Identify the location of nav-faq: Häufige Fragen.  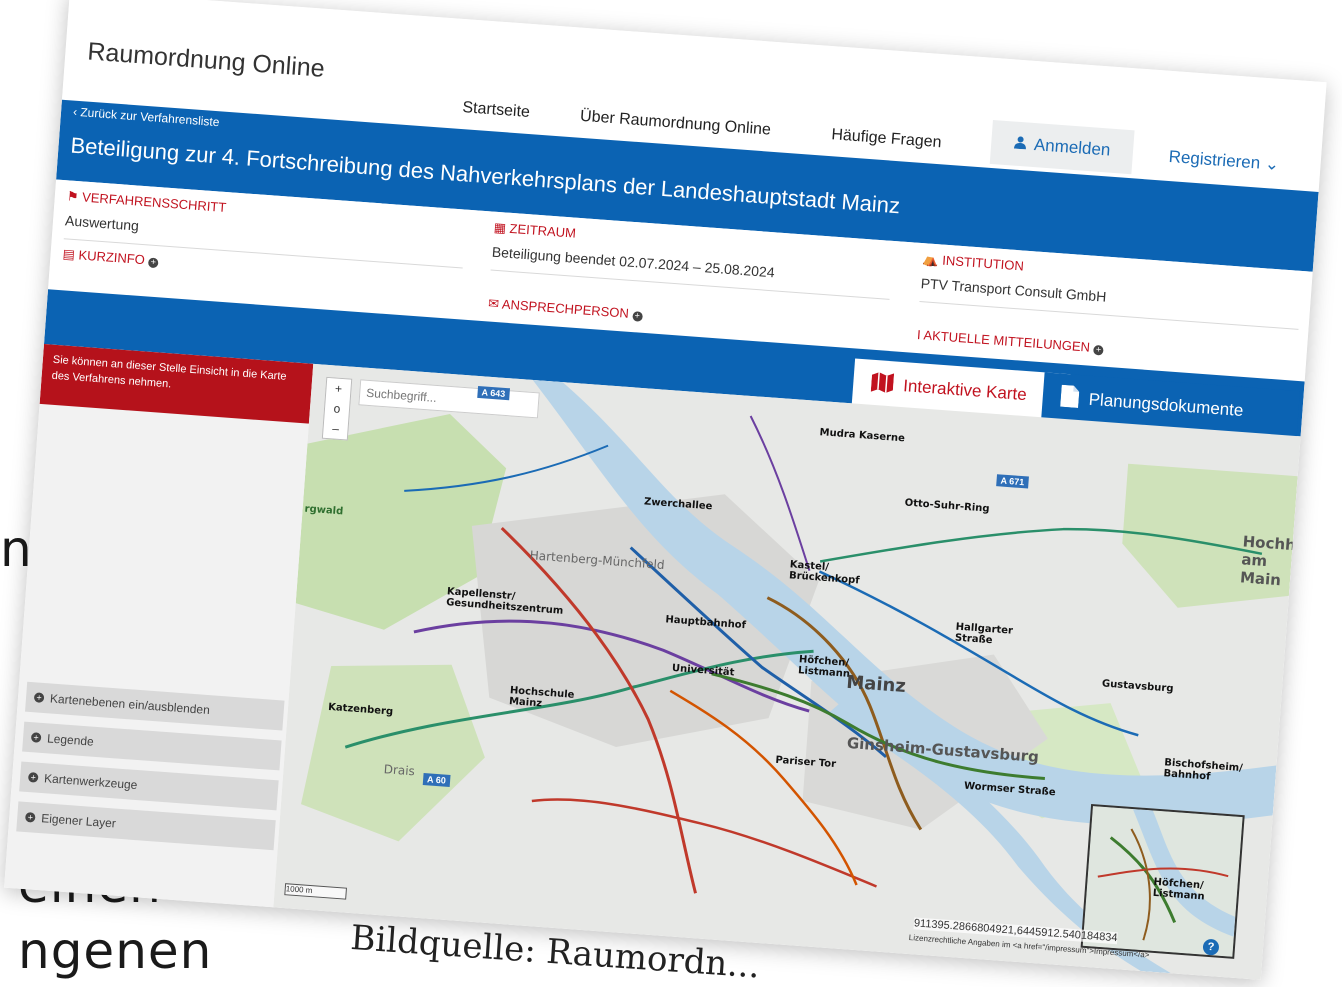
(886, 139).